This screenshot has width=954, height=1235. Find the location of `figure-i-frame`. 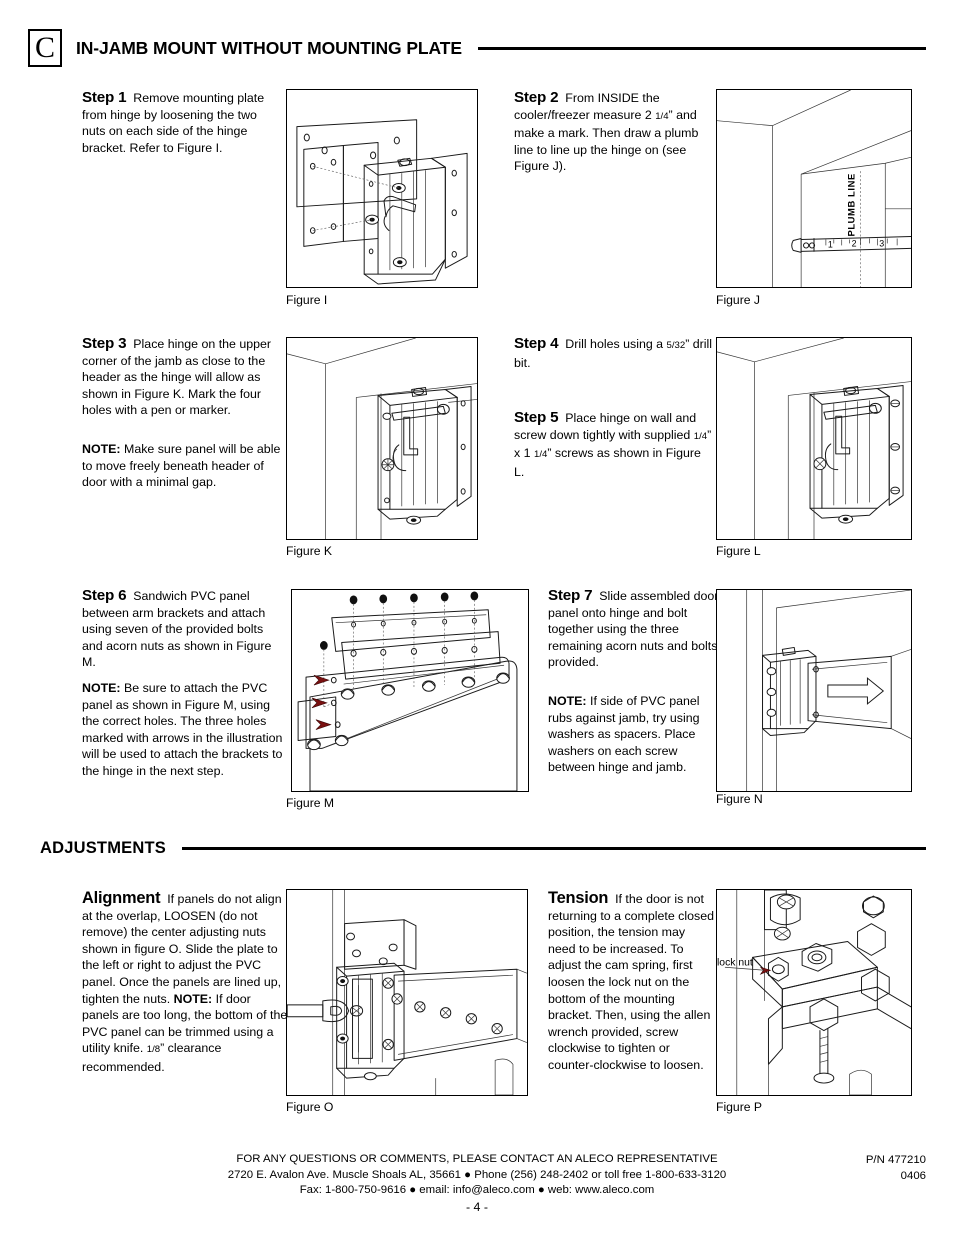

figure-i-frame is located at coordinates (382, 188).